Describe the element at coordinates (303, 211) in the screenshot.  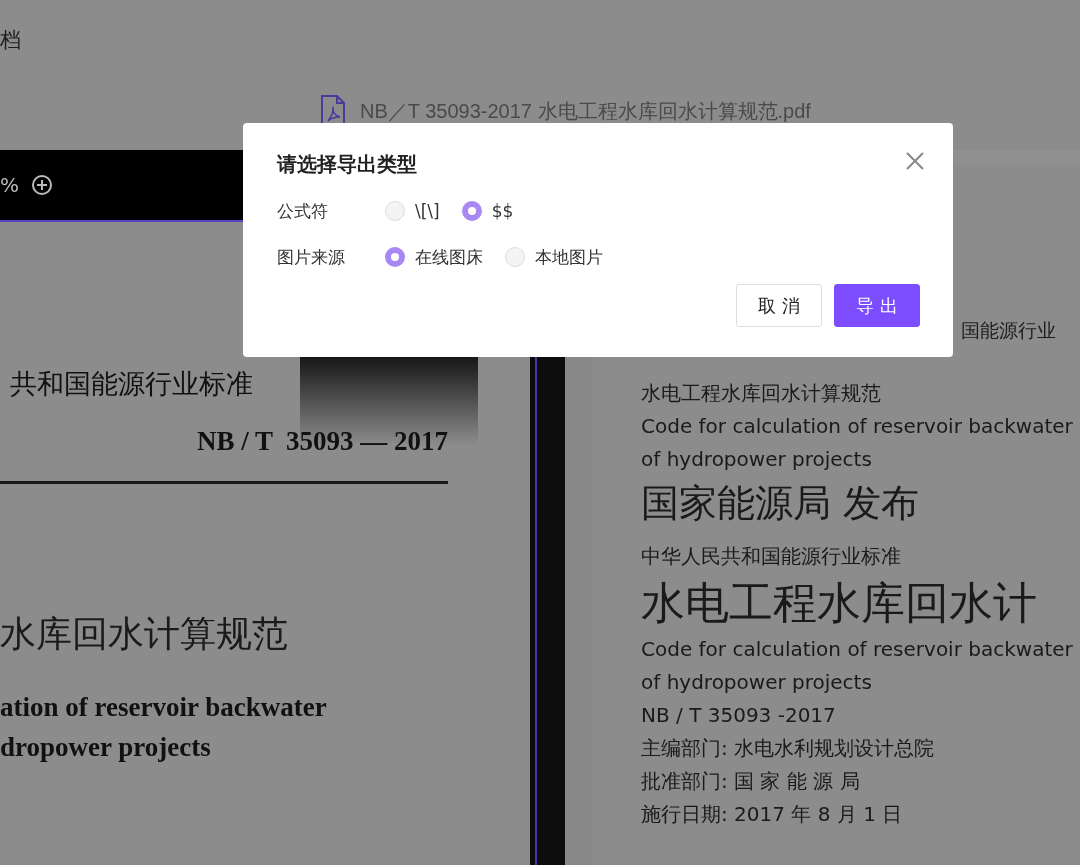
I see `option-label: 公式符` at that location.